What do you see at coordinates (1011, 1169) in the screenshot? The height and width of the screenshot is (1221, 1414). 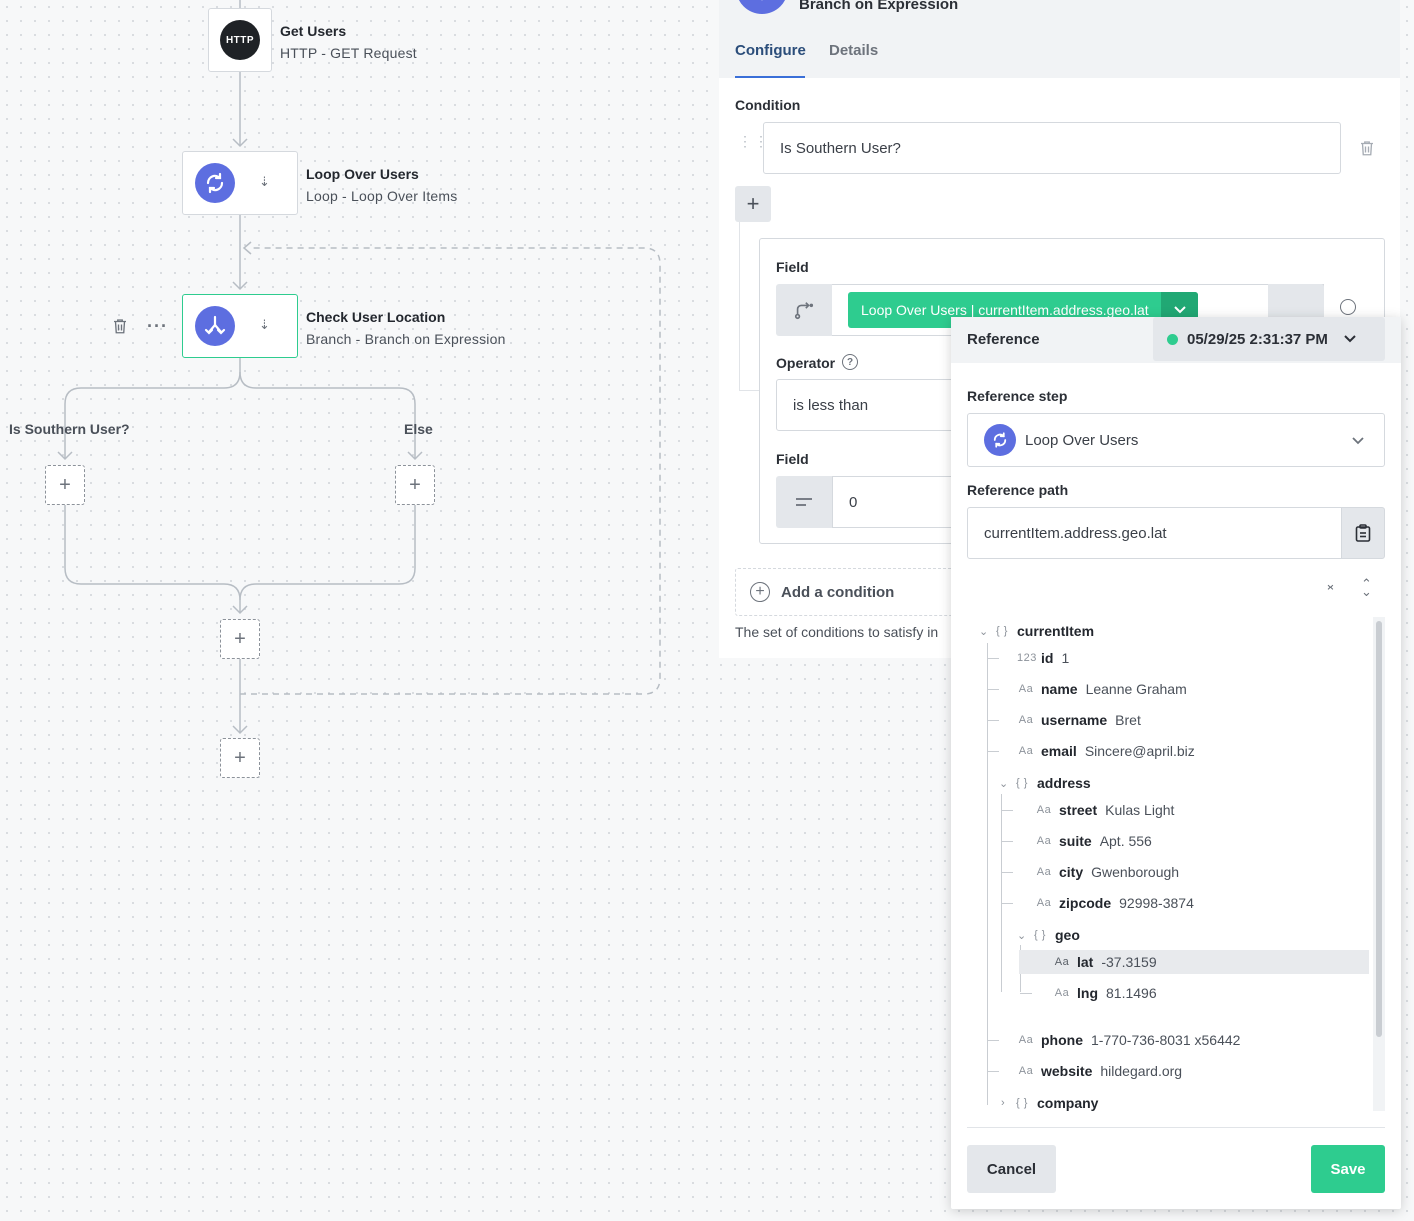 I see `cancel-button: Cancel` at bounding box center [1011, 1169].